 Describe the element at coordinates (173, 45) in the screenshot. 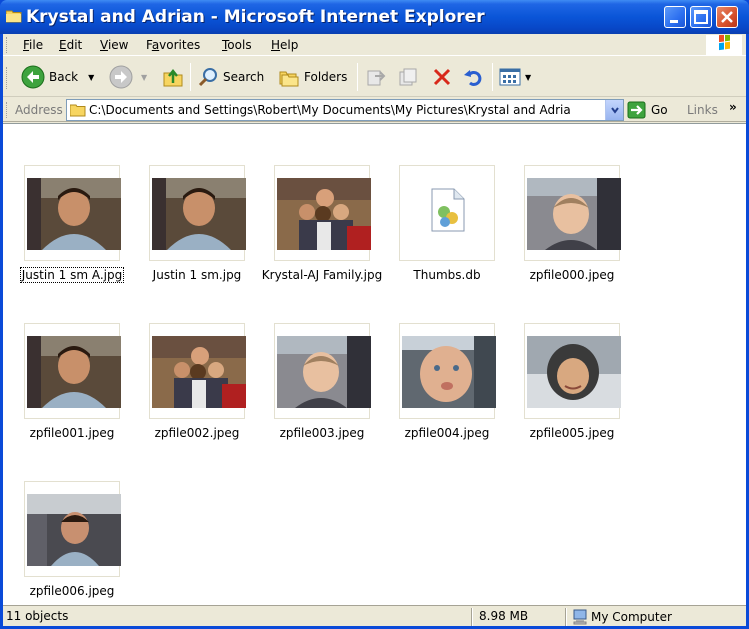

I see `menu-favorites: Favorites` at that location.